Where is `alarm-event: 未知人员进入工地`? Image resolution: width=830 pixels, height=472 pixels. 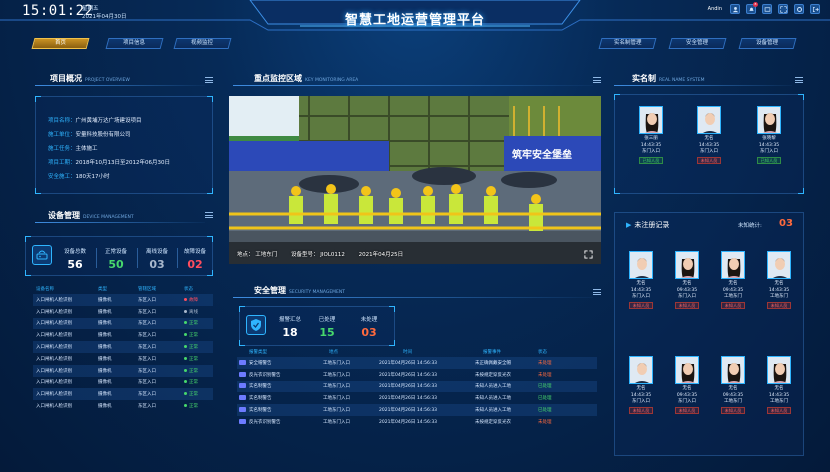
alarm-event: 未知人员进入工地 is located at coordinates (493, 399).